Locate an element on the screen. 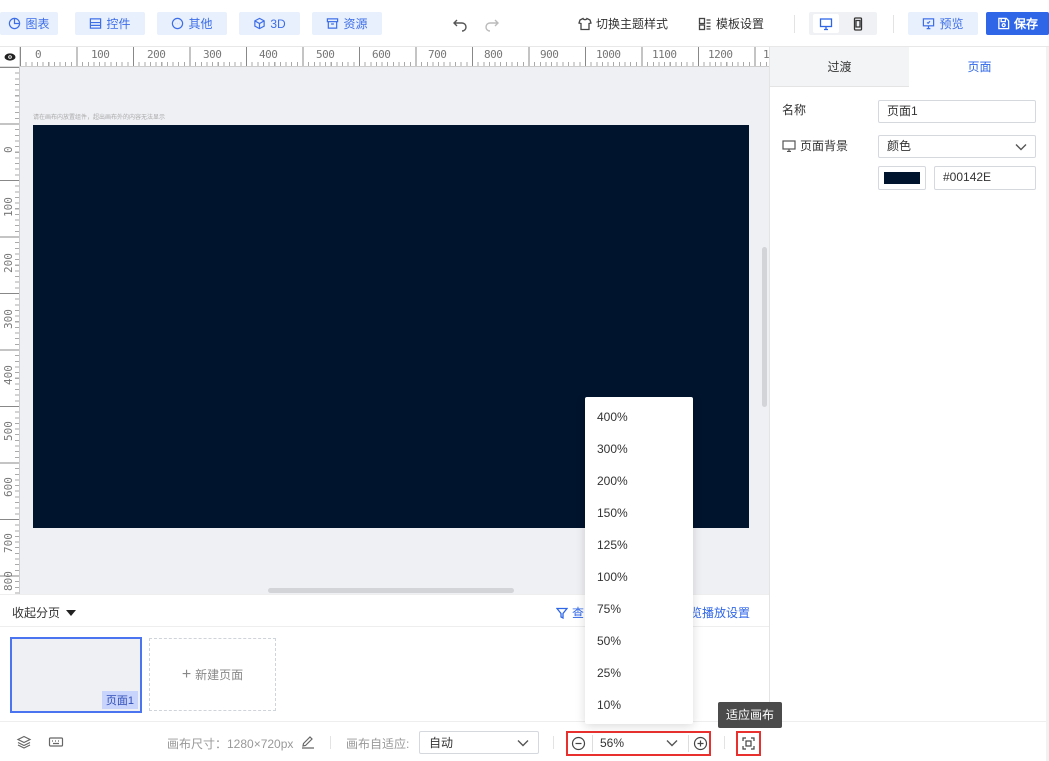  zoom-option: 200% is located at coordinates (639, 481).